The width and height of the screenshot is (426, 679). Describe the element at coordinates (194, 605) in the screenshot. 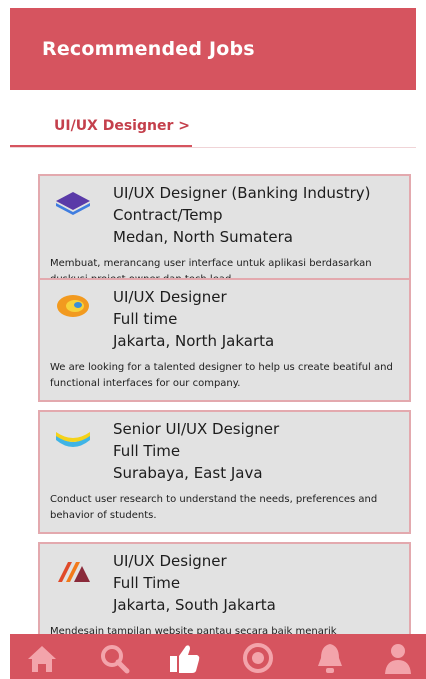

I see `job-location: Jakarta, South Jakarta` at that location.